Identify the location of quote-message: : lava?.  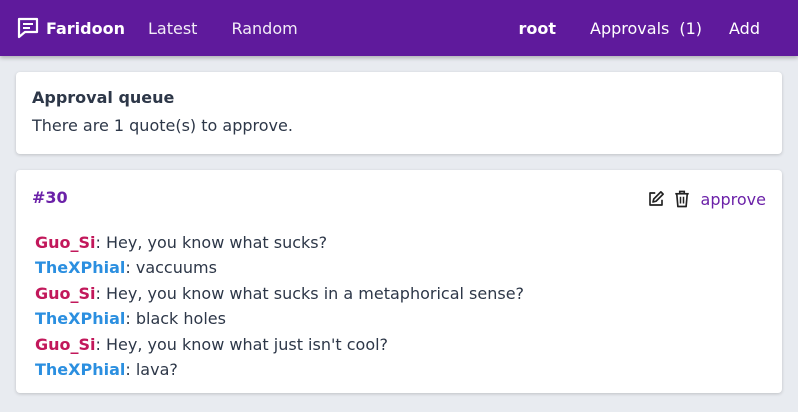
(151, 370).